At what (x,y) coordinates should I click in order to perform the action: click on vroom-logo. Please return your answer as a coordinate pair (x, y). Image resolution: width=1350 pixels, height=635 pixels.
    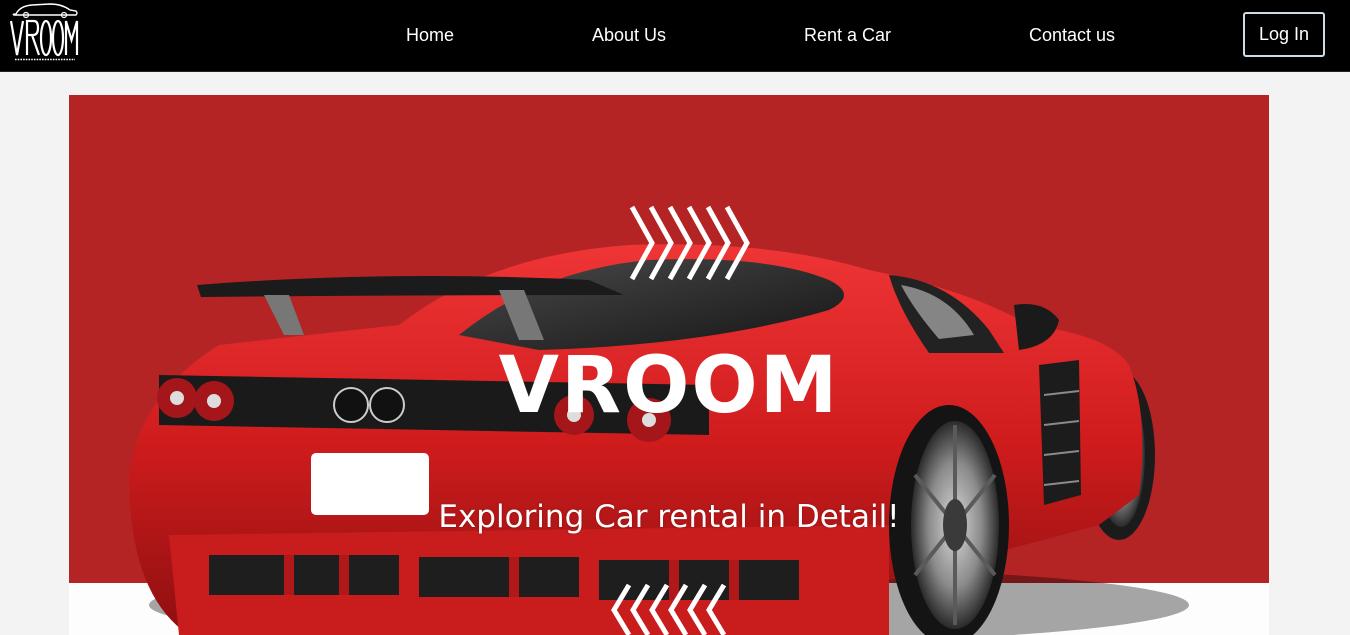
    Looking at the image, I should click on (44, 33).